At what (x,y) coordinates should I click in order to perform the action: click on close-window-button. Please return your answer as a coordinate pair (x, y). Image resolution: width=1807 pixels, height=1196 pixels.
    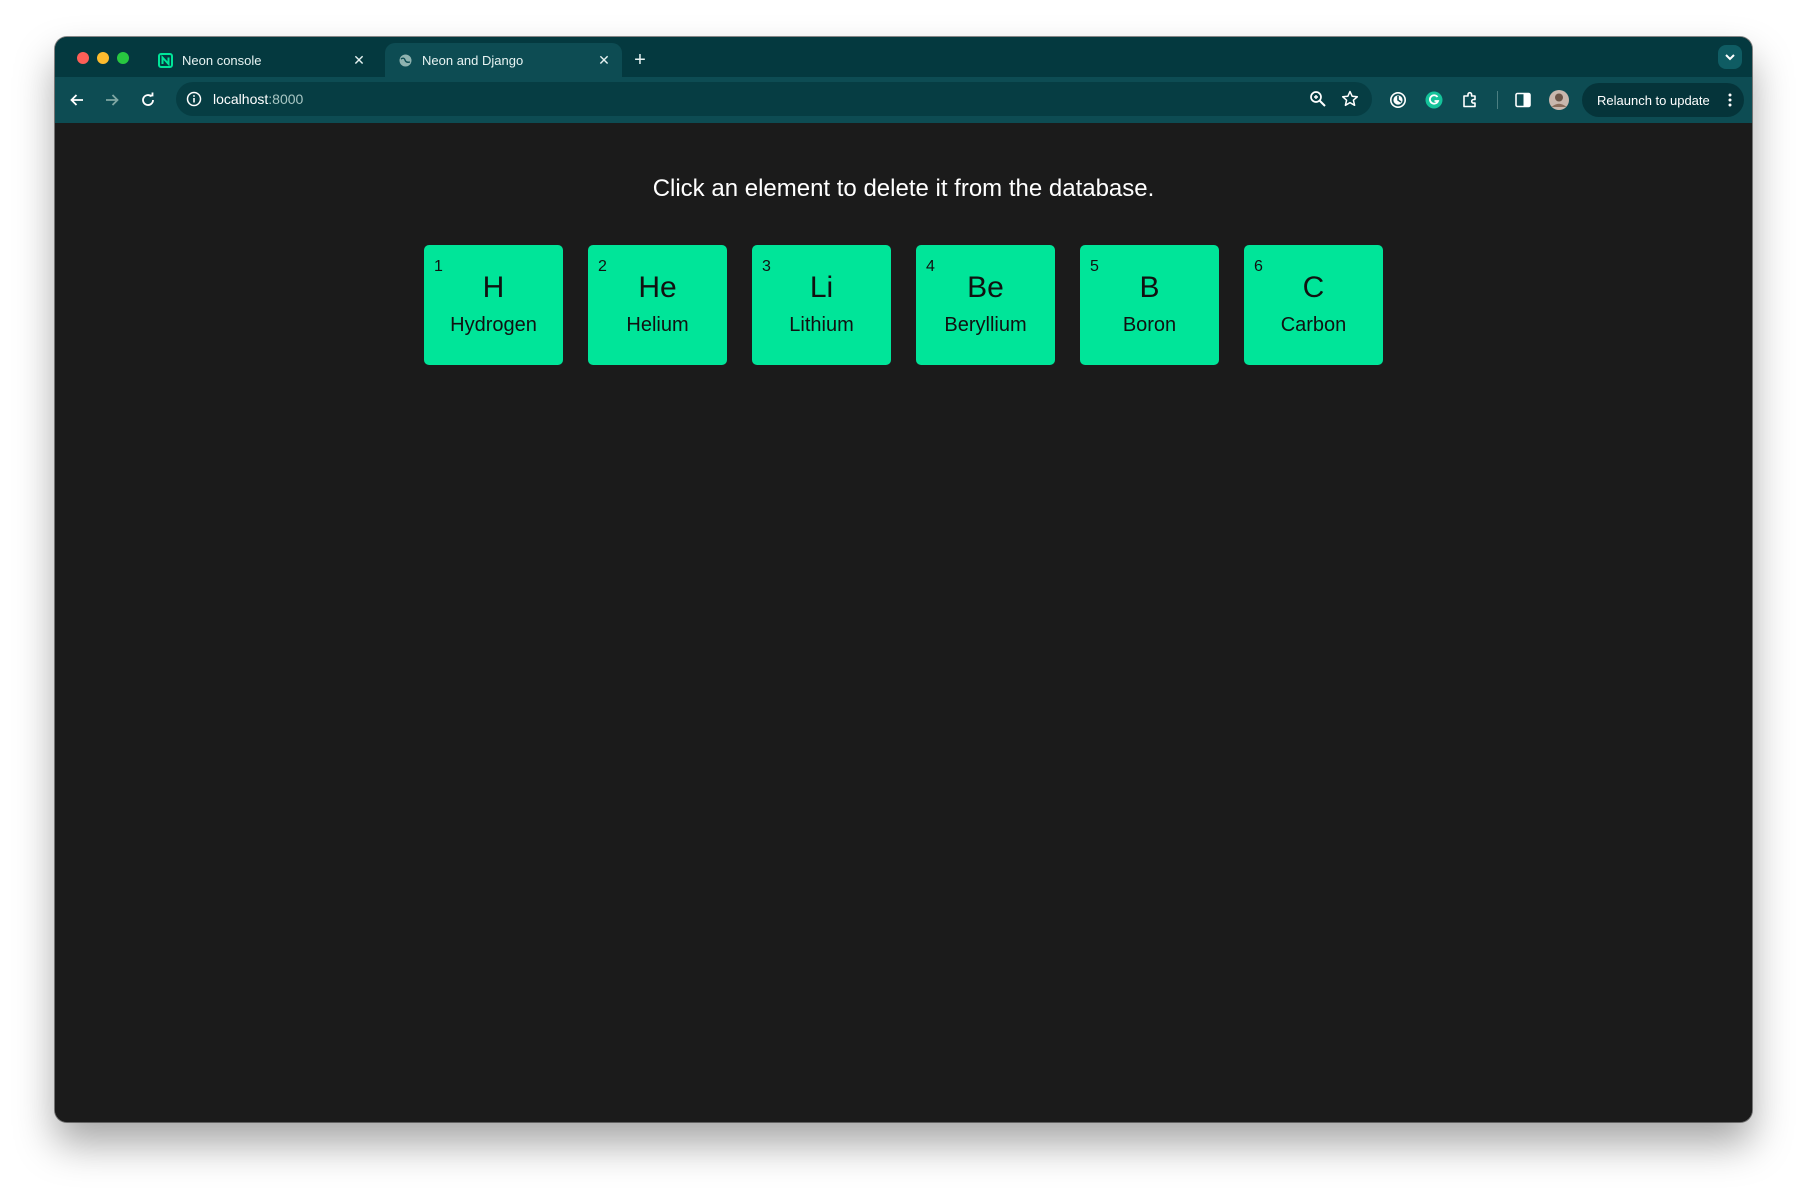
    Looking at the image, I should click on (83, 58).